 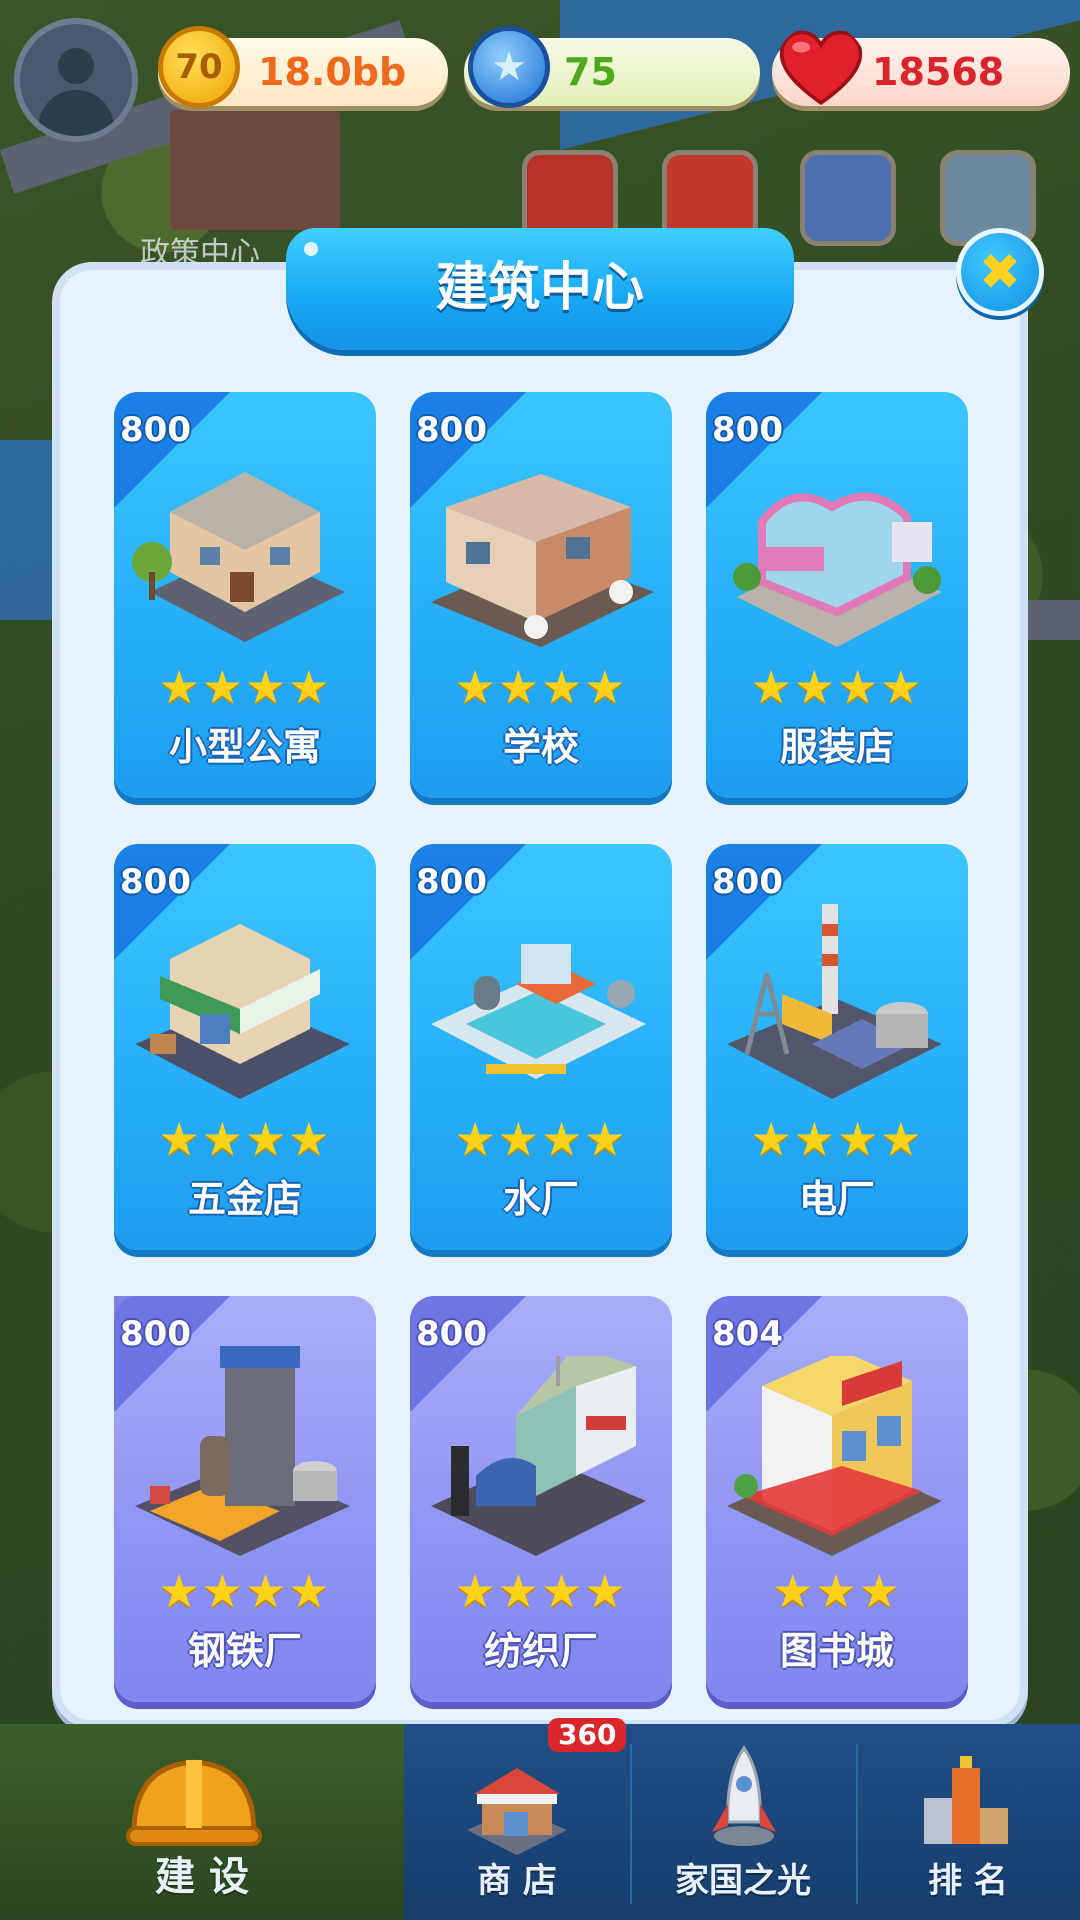 What do you see at coordinates (540, 1199) in the screenshot?
I see `card-name: 水厂` at bounding box center [540, 1199].